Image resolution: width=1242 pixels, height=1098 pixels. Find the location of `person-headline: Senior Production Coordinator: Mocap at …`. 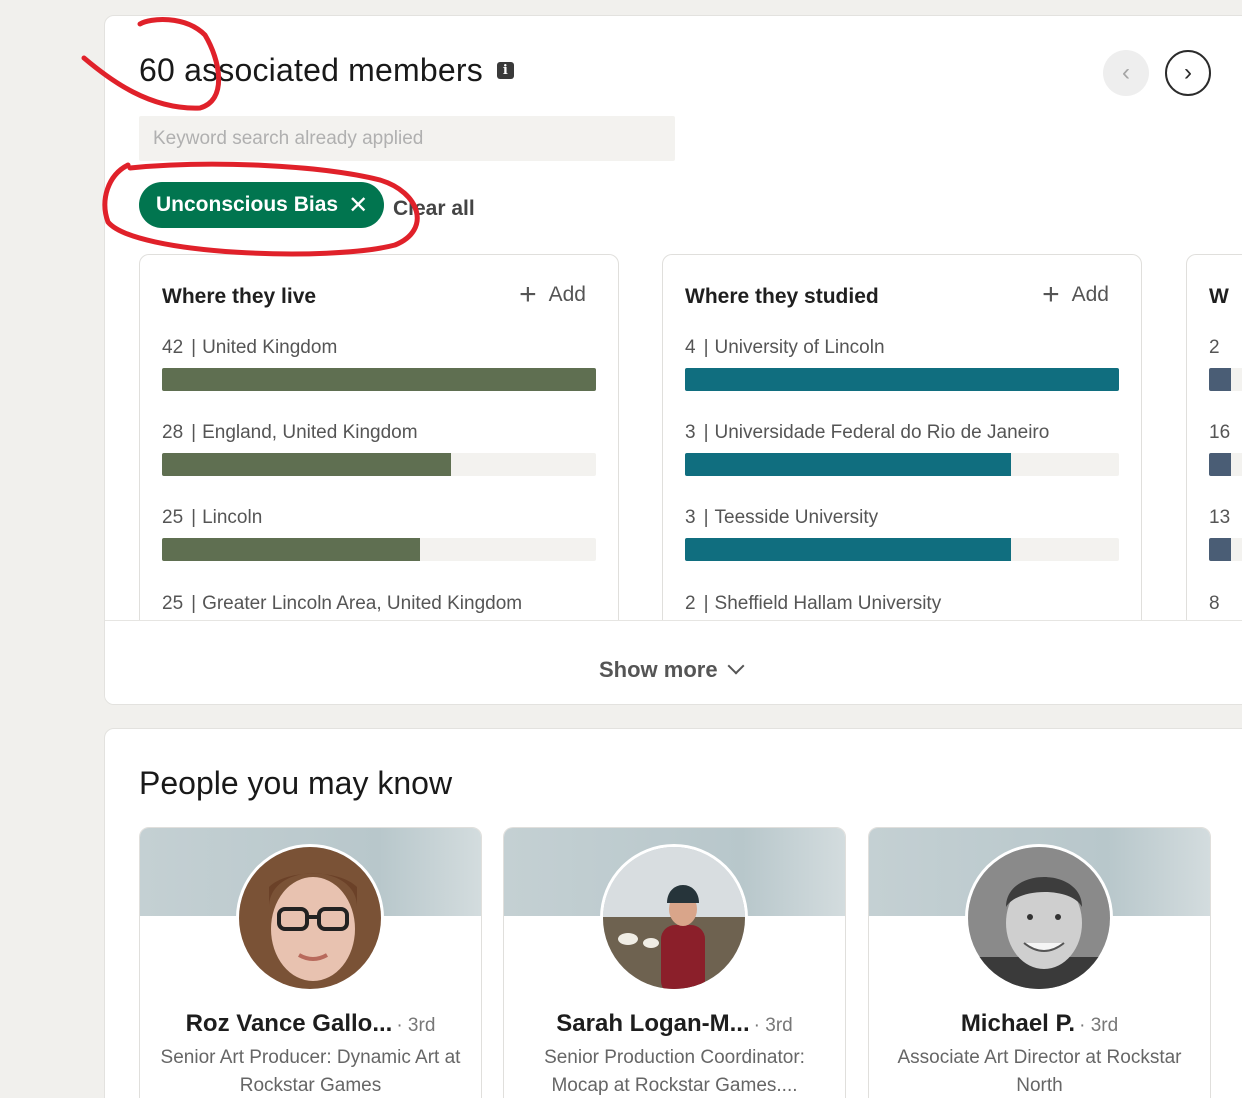

person-headline: Senior Production Coordinator: Mocap at … is located at coordinates (674, 1071).